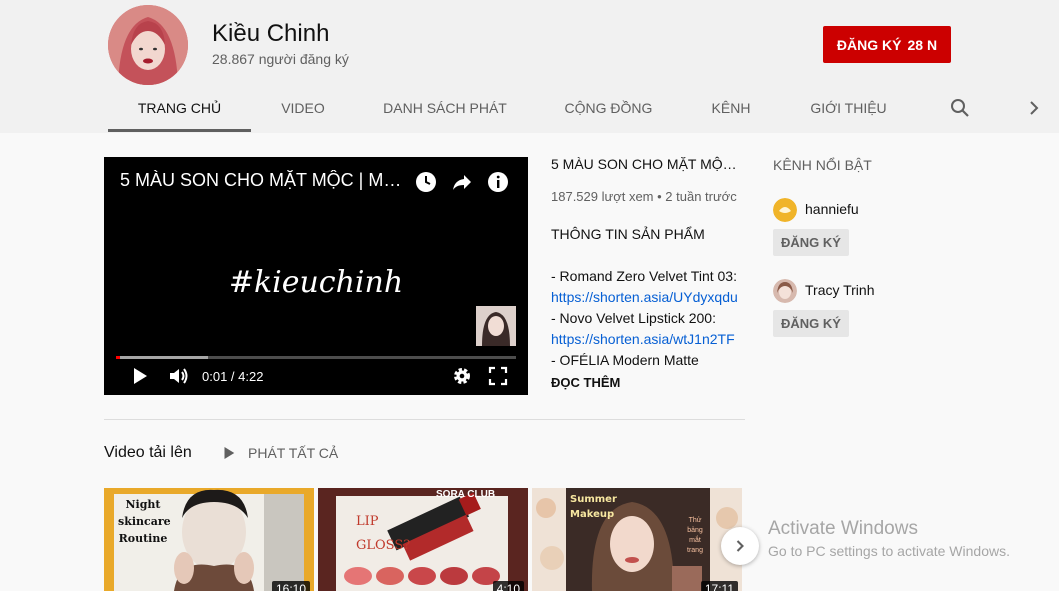  I want to click on uploads-section-title: Video tải lên, so click(148, 453).